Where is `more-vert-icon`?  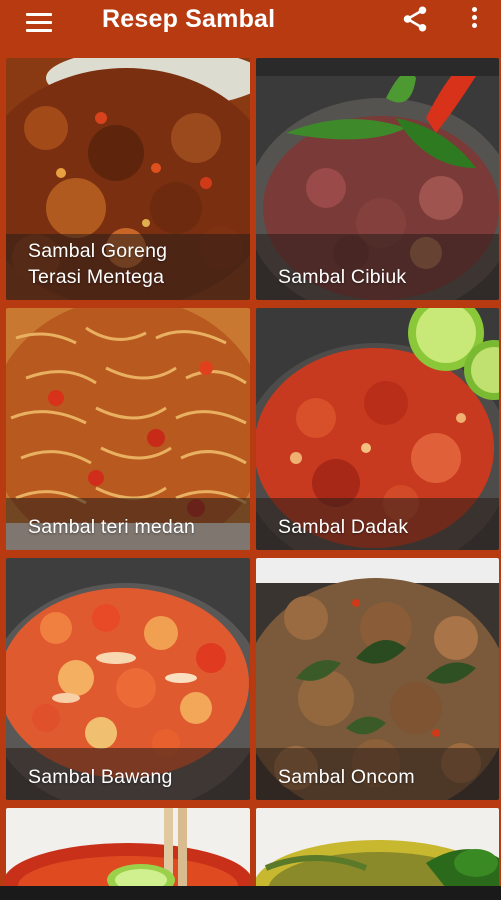 more-vert-icon is located at coordinates (474, 19).